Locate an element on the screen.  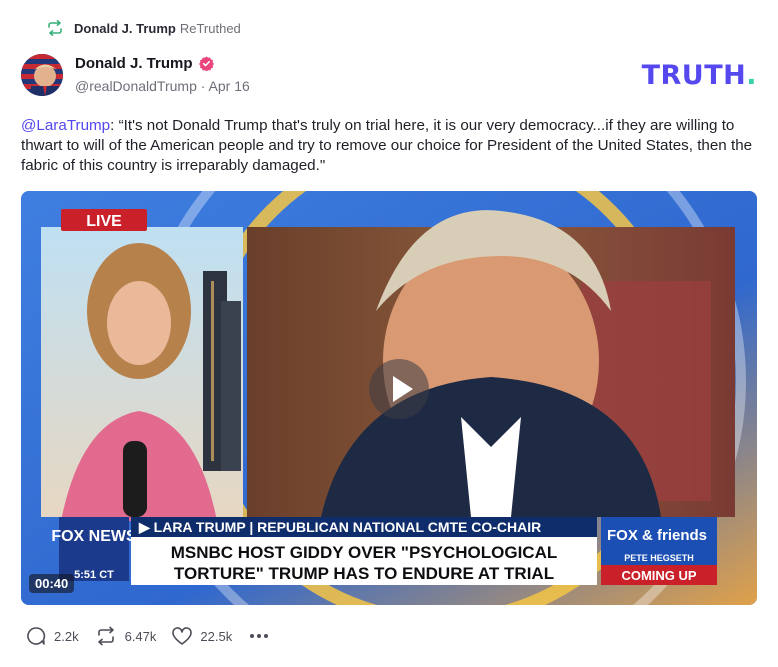
retruth-button: 6.47k is located at coordinates (126, 636).